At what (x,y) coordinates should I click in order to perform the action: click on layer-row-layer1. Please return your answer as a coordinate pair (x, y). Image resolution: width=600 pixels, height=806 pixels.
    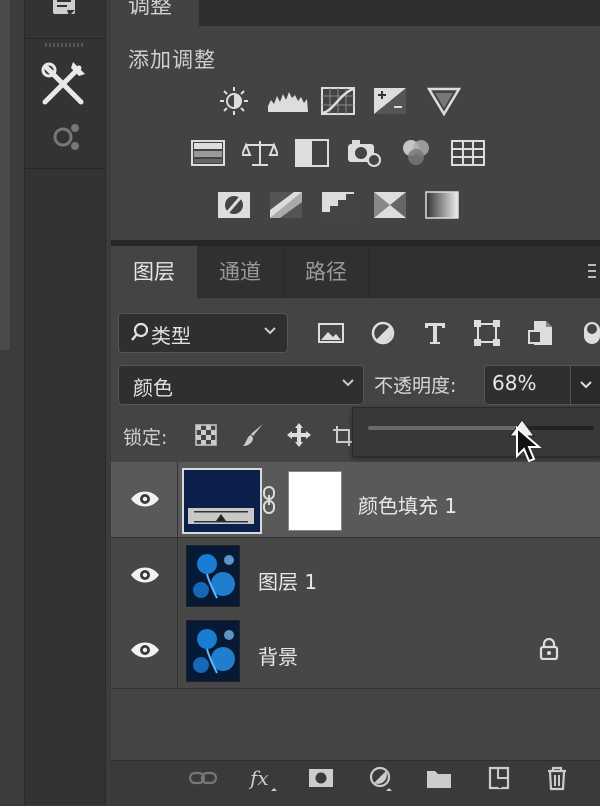
    Looking at the image, I should click on (355, 576).